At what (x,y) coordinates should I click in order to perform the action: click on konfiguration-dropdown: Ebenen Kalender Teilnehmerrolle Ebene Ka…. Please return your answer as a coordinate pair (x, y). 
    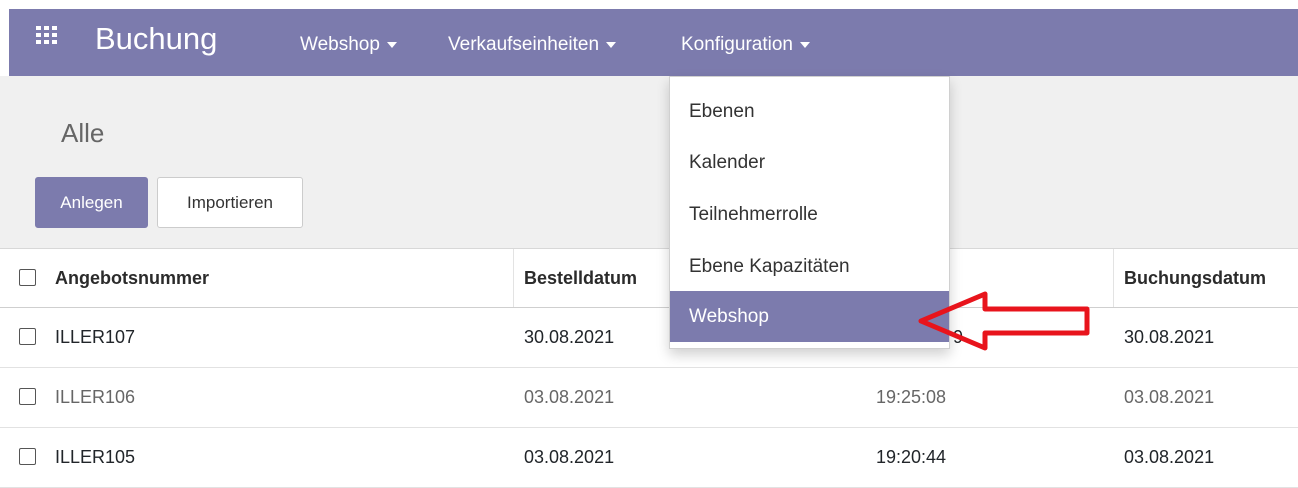
    Looking at the image, I should click on (809, 212).